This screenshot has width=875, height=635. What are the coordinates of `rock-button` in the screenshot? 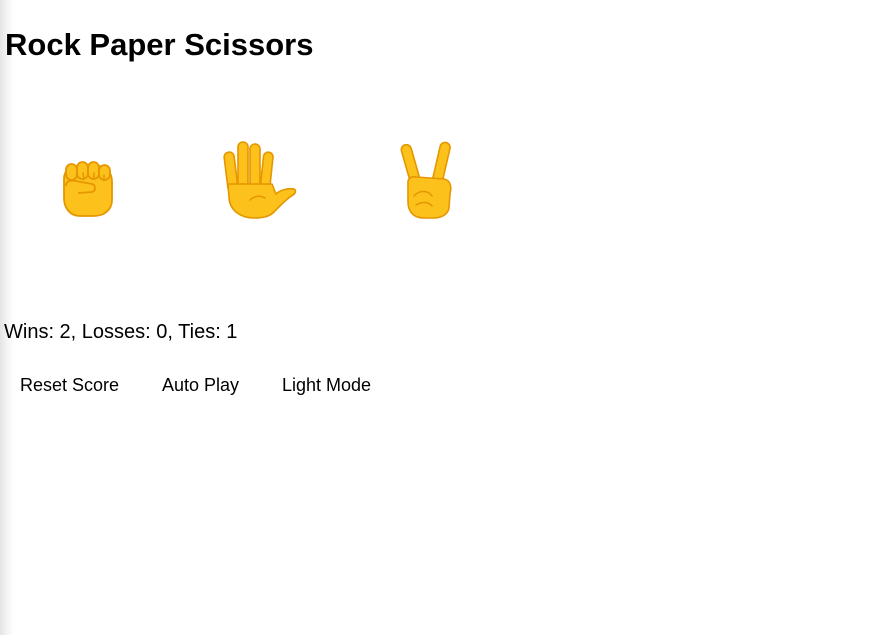 It's located at (89, 183).